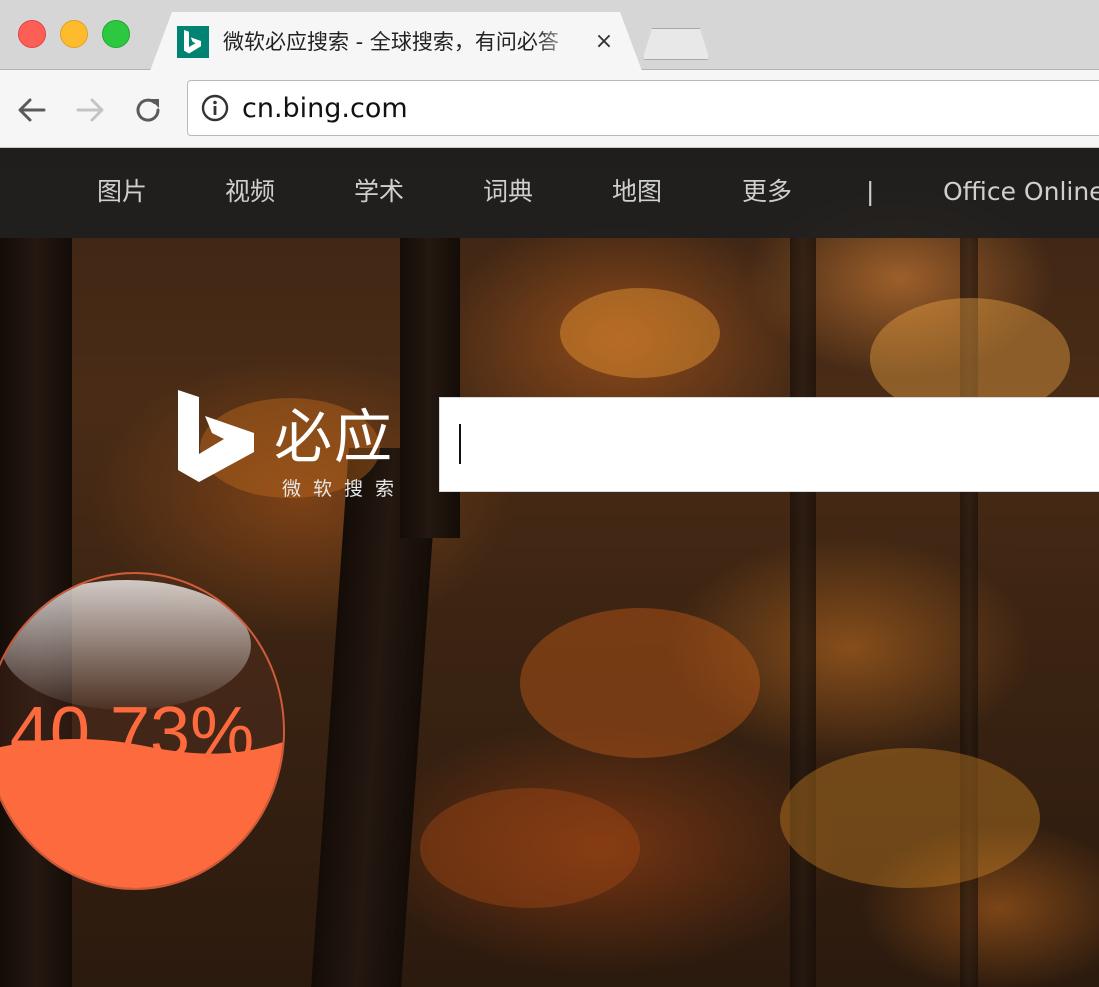 The width and height of the screenshot is (1099, 987). I want to click on nav-item-videos: 视频, so click(250, 192).